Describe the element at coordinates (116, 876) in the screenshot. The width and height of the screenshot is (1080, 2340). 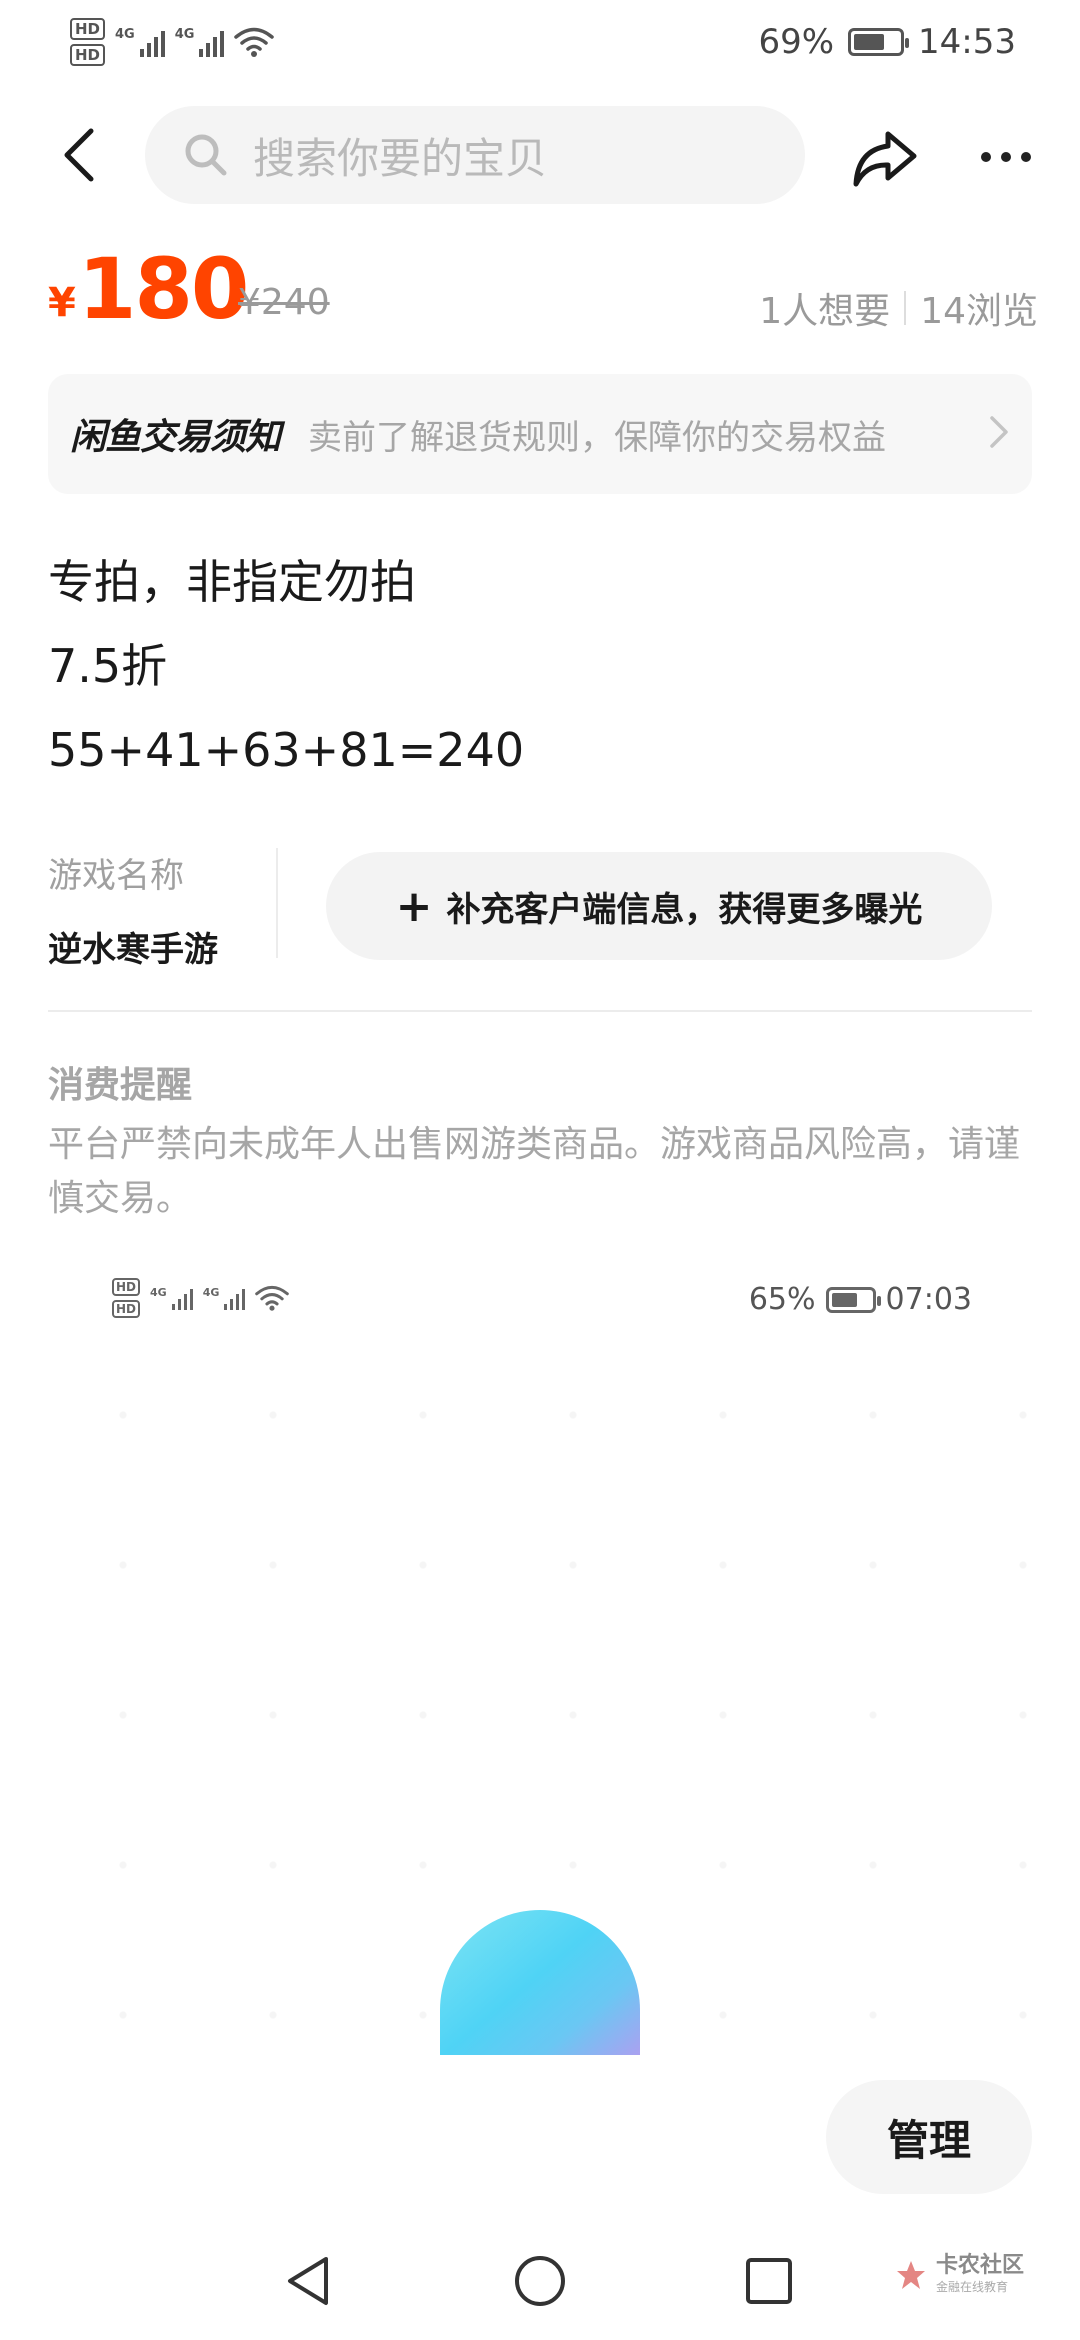
I see `game-name-label: 游戏名称` at that location.